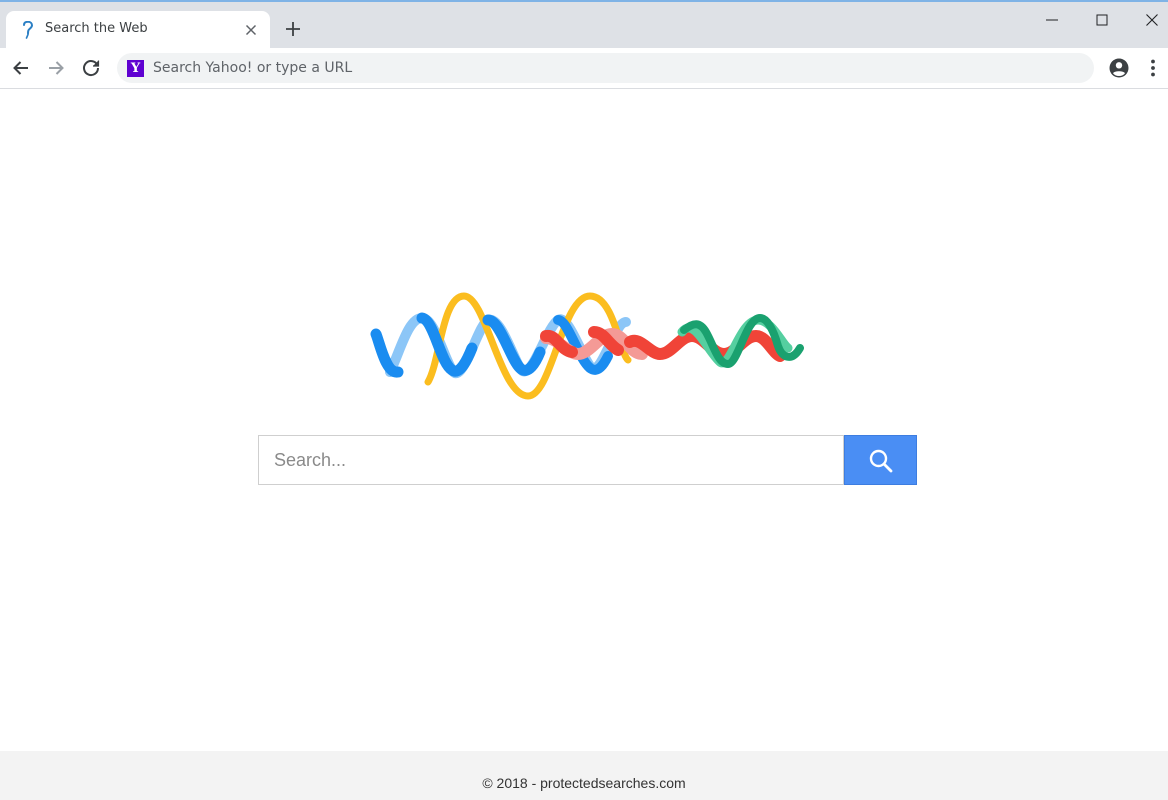 The height and width of the screenshot is (800, 1168). Describe the element at coordinates (1102, 20) in the screenshot. I see `maximize-icon` at that location.